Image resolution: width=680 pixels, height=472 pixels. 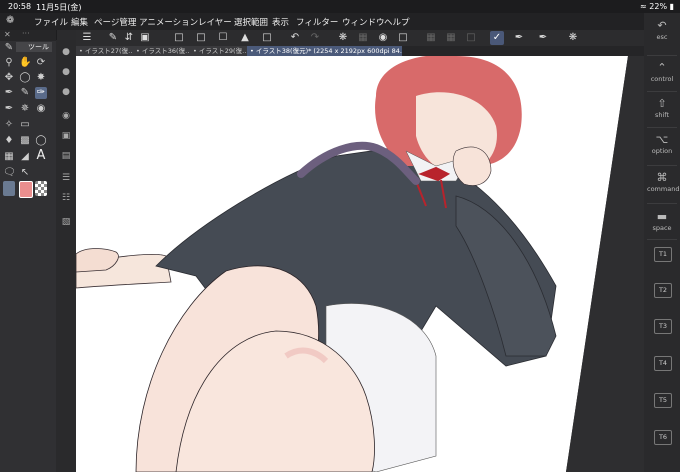 I want to click on shape-icon: ◯, so click(x=41, y=141).